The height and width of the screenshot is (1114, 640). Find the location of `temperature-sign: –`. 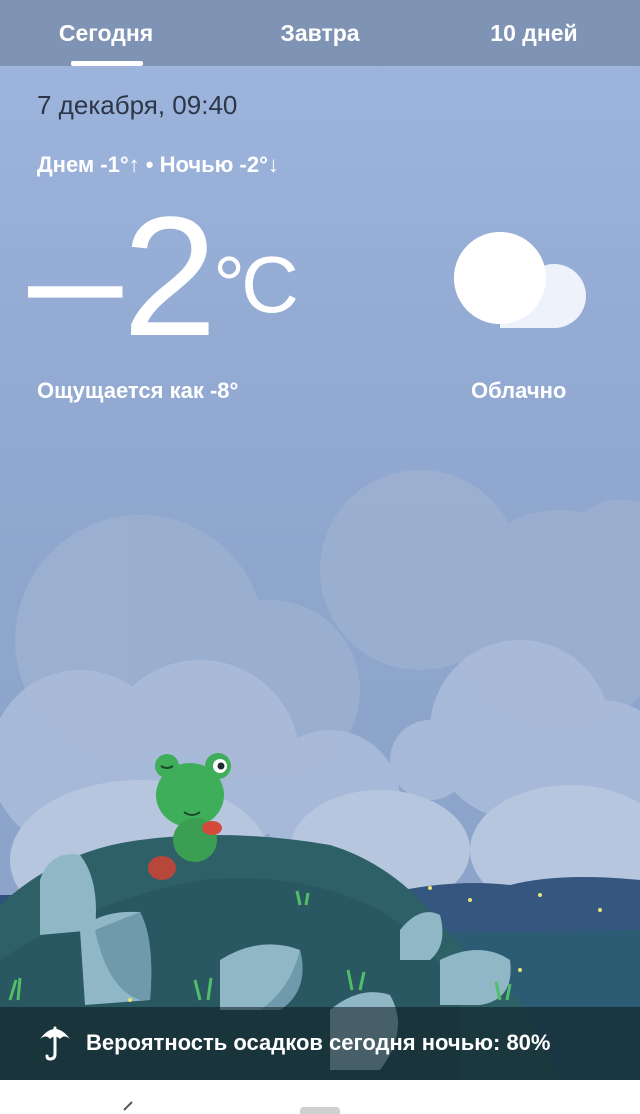

temperature-sign: – is located at coordinates (75, 277).